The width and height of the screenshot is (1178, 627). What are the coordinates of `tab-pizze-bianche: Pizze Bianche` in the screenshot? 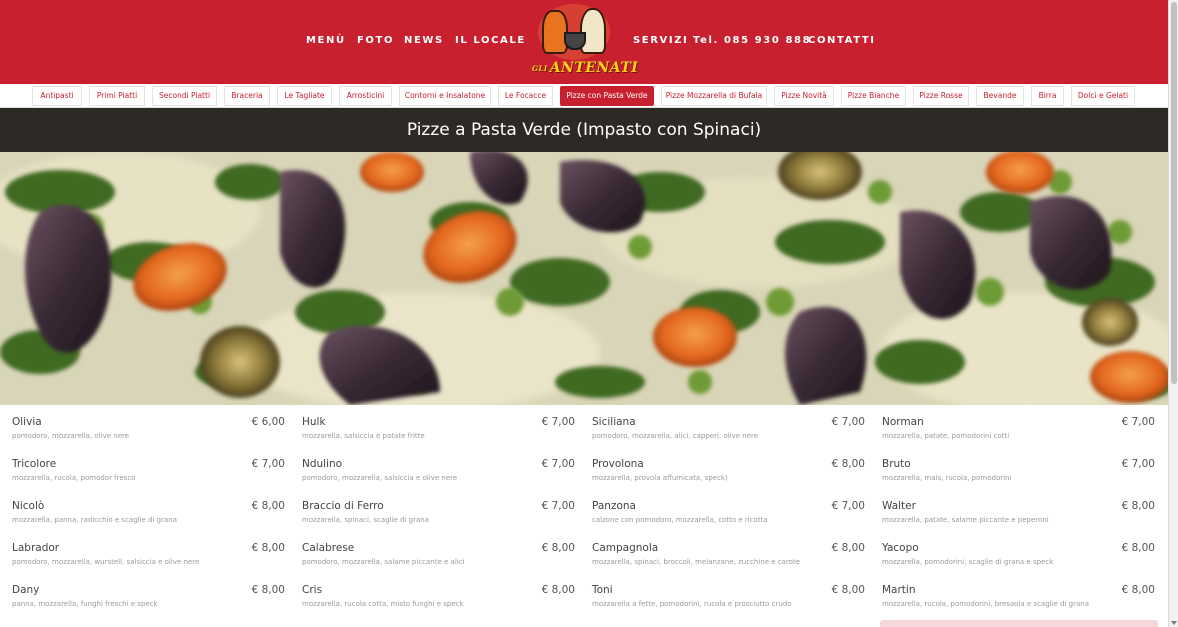 It's located at (873, 96).